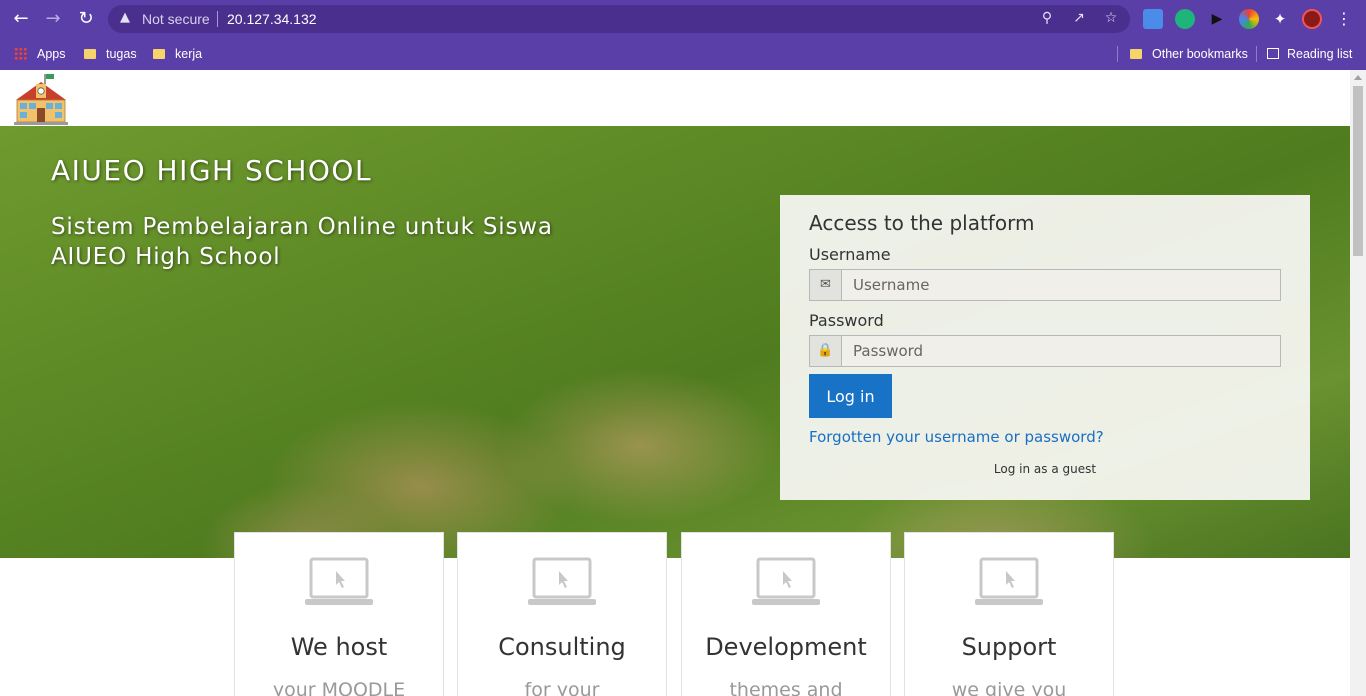  What do you see at coordinates (20, 53) in the screenshot?
I see `apps-grid-icon` at bounding box center [20, 53].